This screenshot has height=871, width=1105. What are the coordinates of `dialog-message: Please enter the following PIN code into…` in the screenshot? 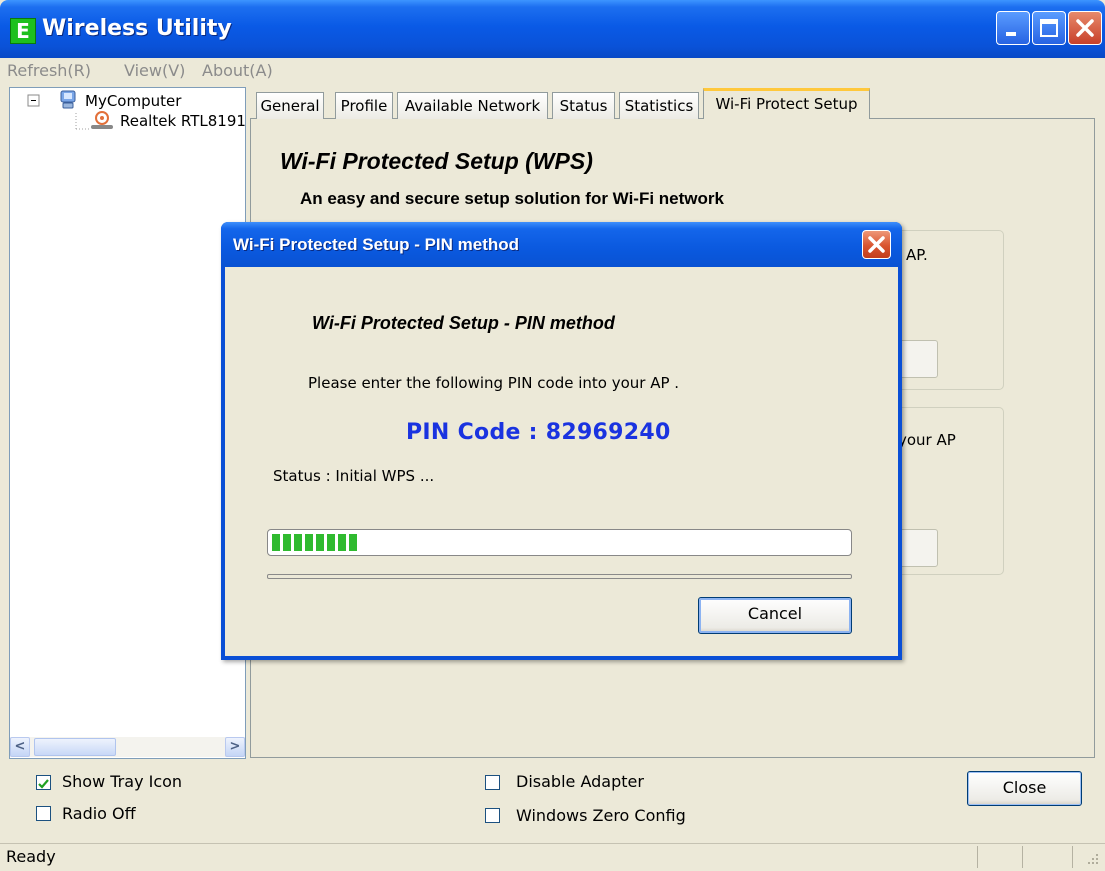 It's located at (494, 383).